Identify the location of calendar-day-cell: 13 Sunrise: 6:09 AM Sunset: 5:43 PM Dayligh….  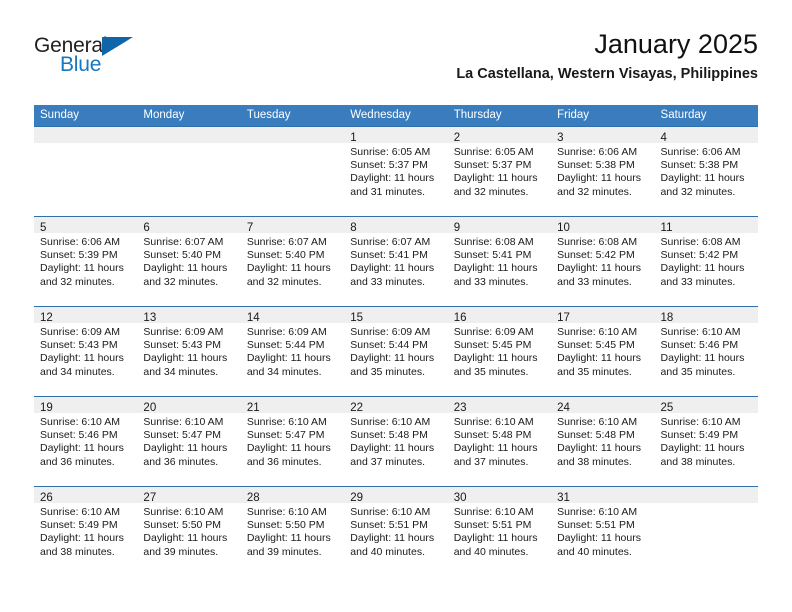
(189, 351).